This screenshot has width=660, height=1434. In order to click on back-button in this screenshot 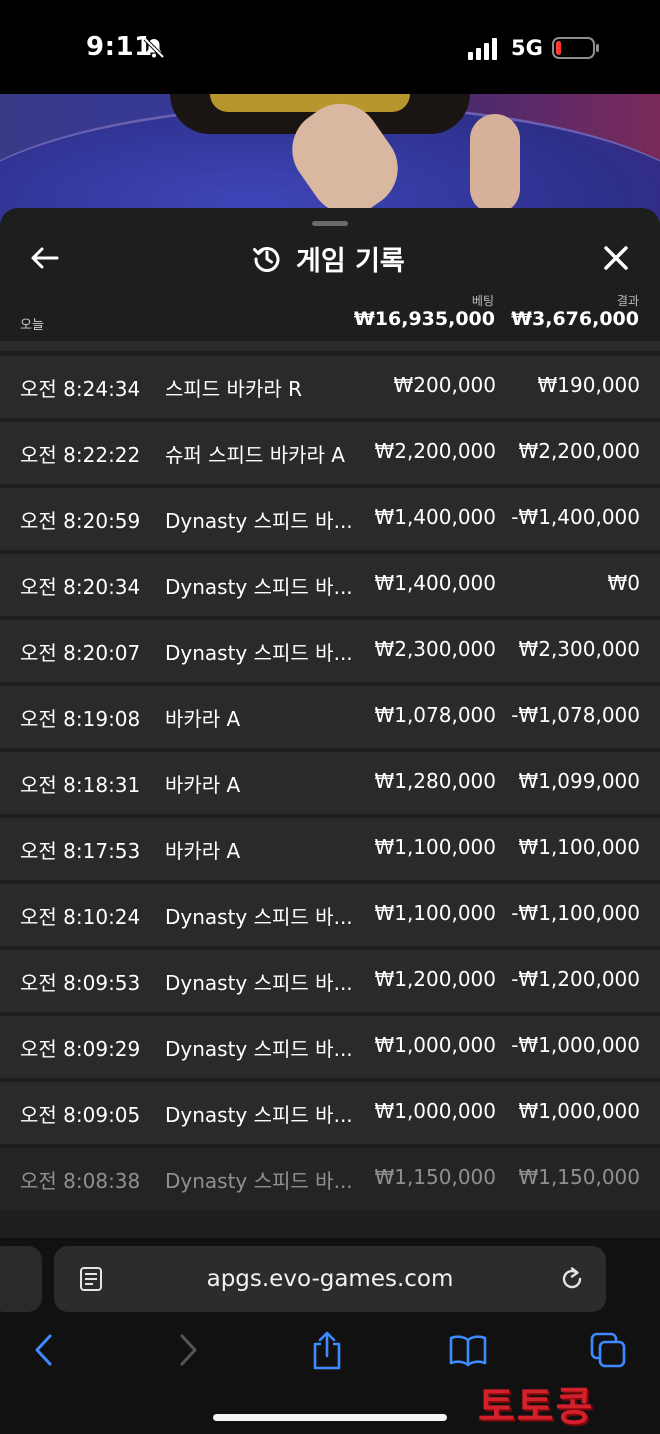, I will do `click(44, 258)`.